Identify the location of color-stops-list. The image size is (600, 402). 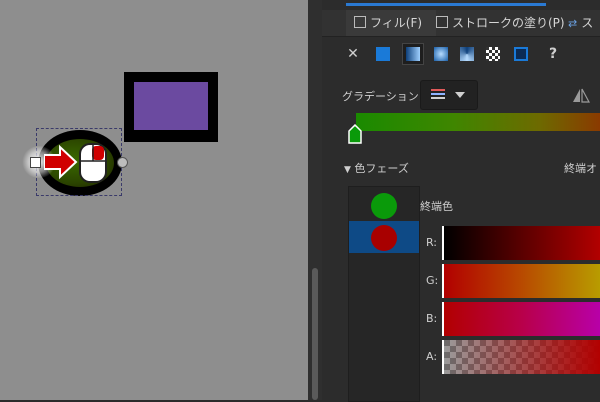
(384, 294).